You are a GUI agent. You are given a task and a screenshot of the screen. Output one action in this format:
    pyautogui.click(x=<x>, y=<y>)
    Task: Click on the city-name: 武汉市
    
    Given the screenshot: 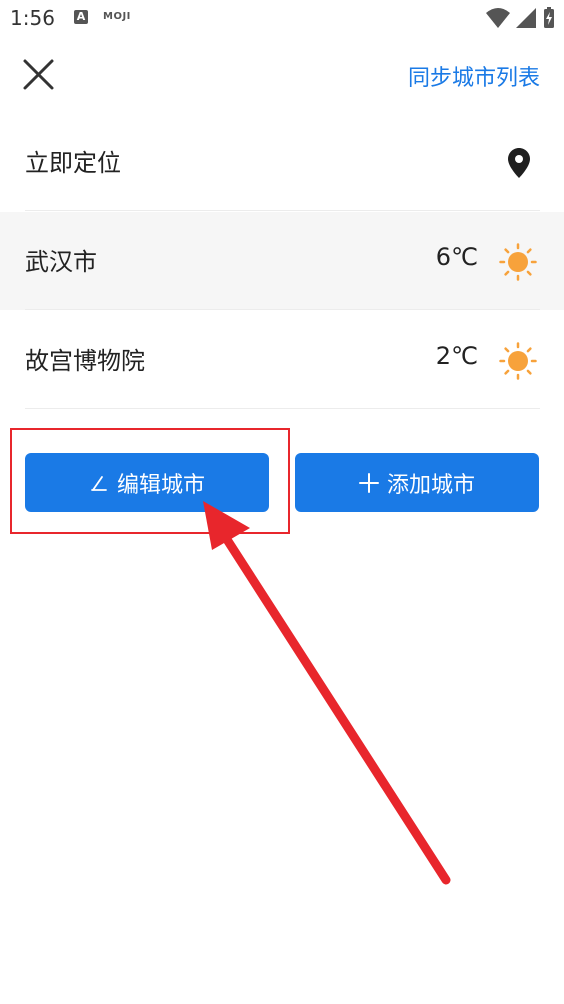 What is the action you would take?
    pyautogui.click(x=61, y=262)
    